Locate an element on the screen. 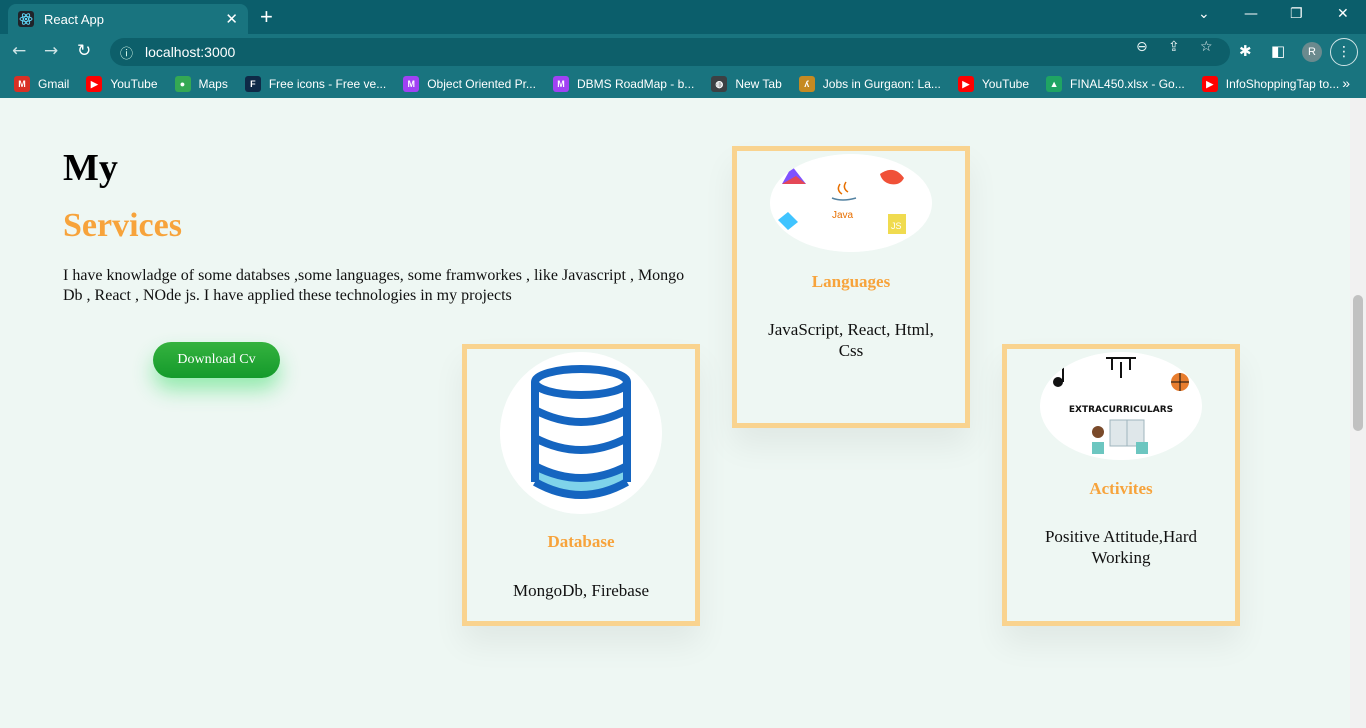  bookmark-item: M Gmail is located at coordinates (41, 84).